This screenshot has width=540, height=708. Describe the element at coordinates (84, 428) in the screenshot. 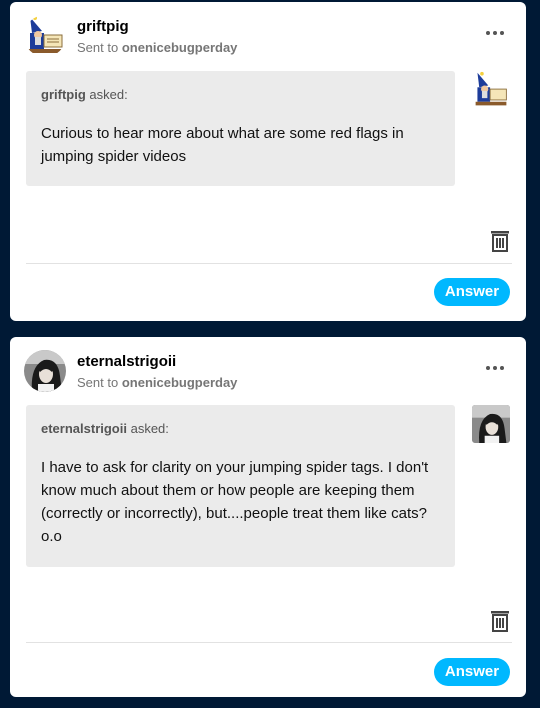

I see `asker-name: eternalstrigoii` at that location.